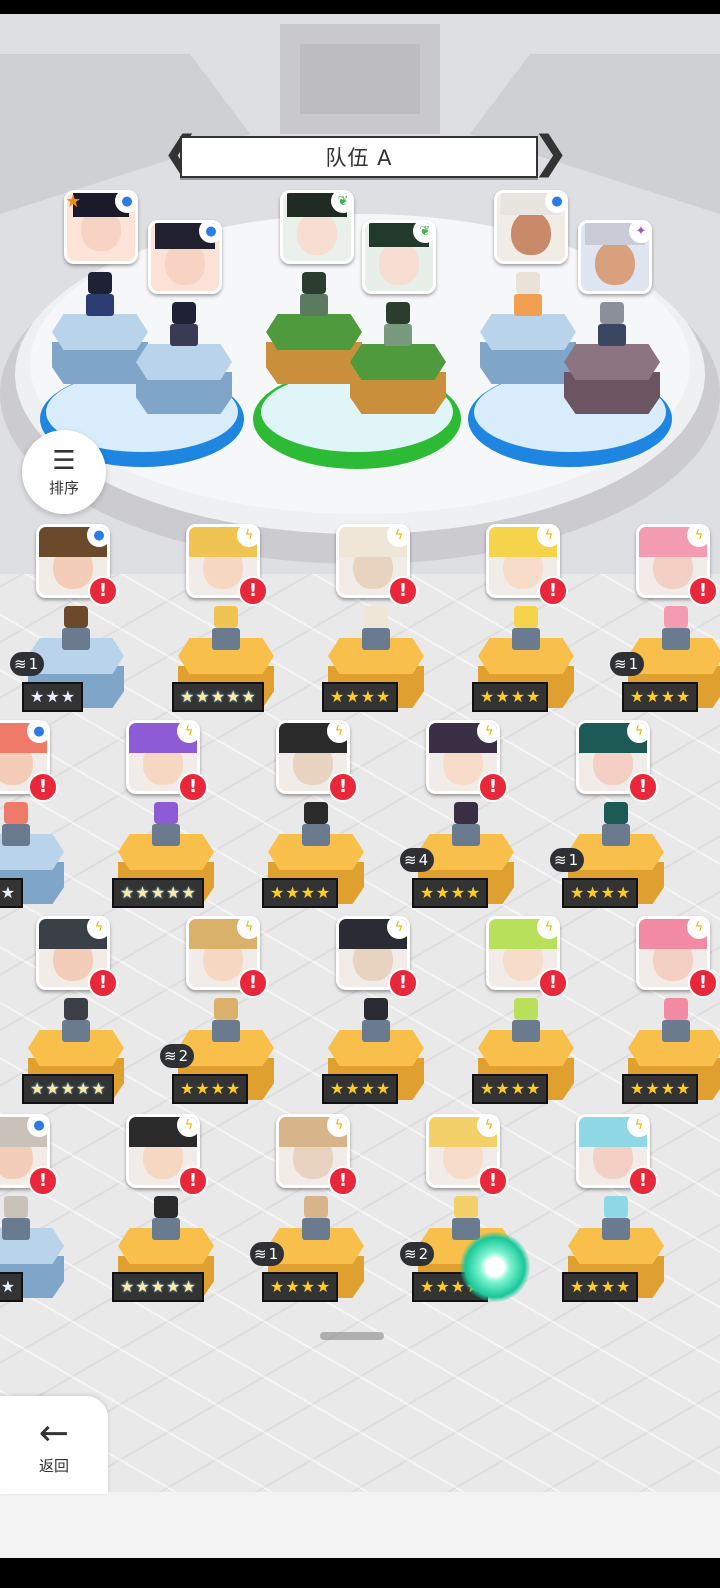 This screenshot has width=720, height=1588. Describe the element at coordinates (101, 227) in the screenshot. I see `team-portrait: ★ ●` at that location.